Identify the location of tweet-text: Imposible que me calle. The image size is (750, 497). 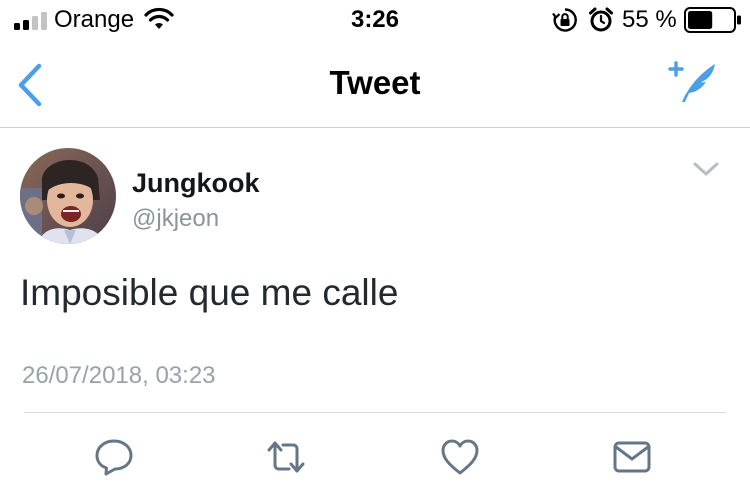
(209, 292).